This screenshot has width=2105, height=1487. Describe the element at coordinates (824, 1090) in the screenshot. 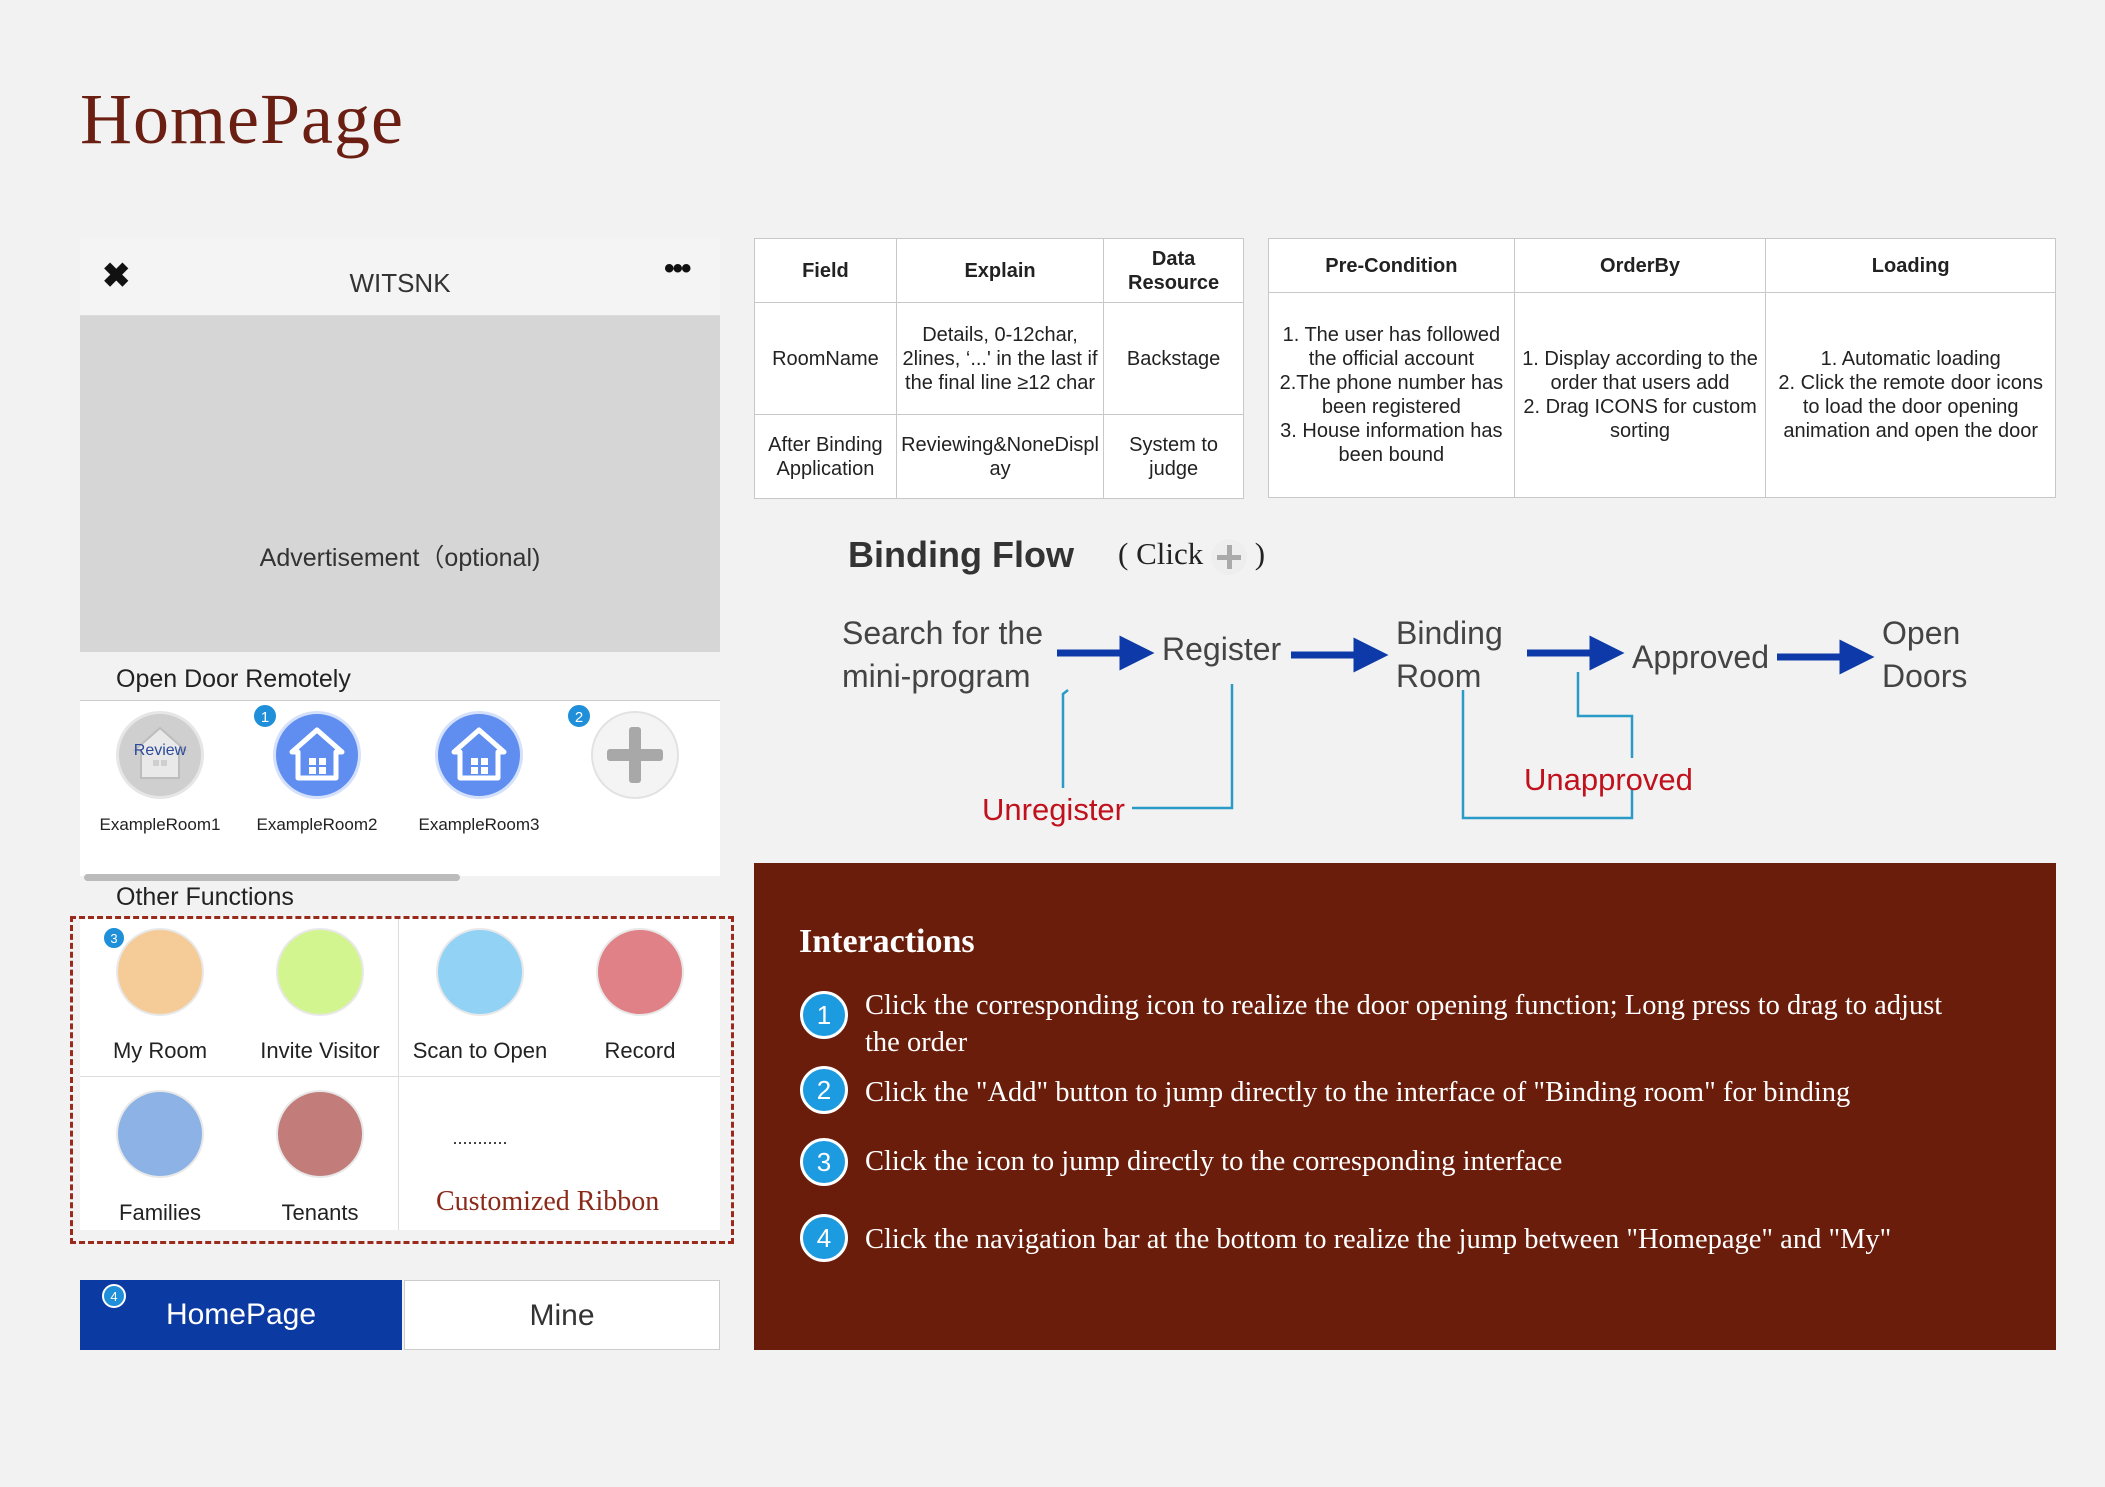

I see `interaction-number: 2` at that location.